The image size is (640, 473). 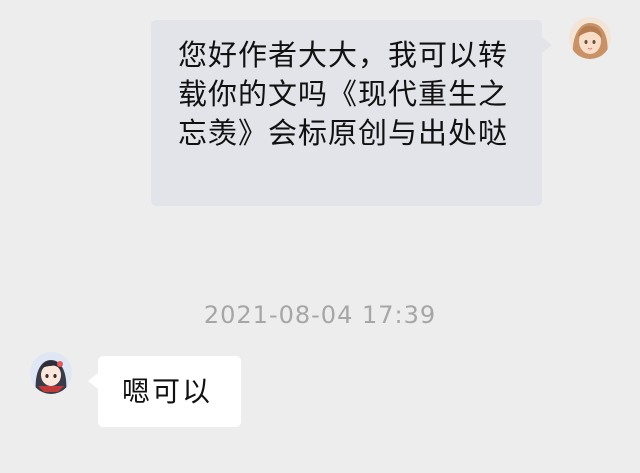 What do you see at coordinates (167, 391) in the screenshot?
I see `incoming-message-text: 嗯可以` at bounding box center [167, 391].